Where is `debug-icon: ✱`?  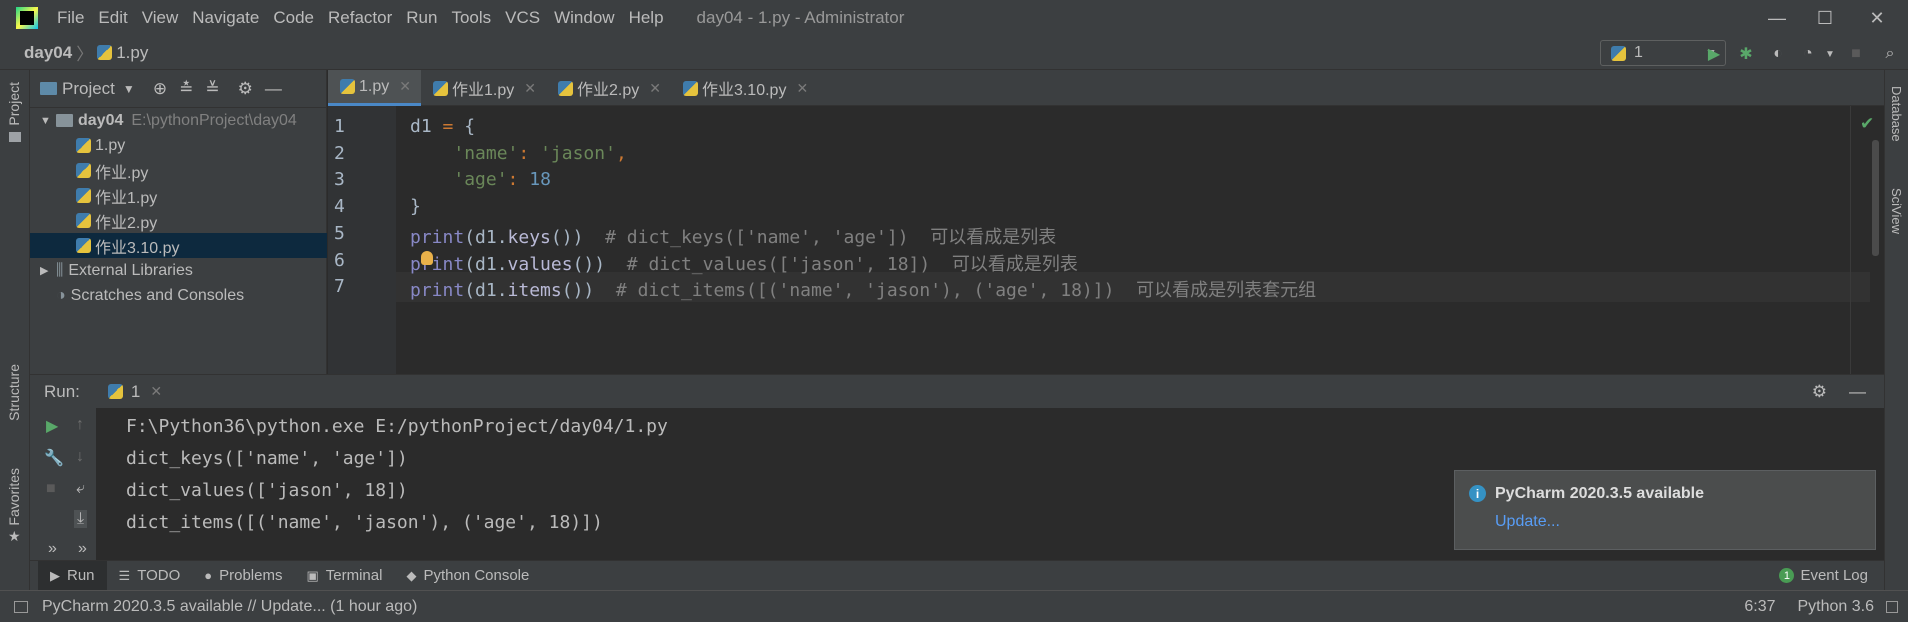 debug-icon: ✱ is located at coordinates (1746, 54).